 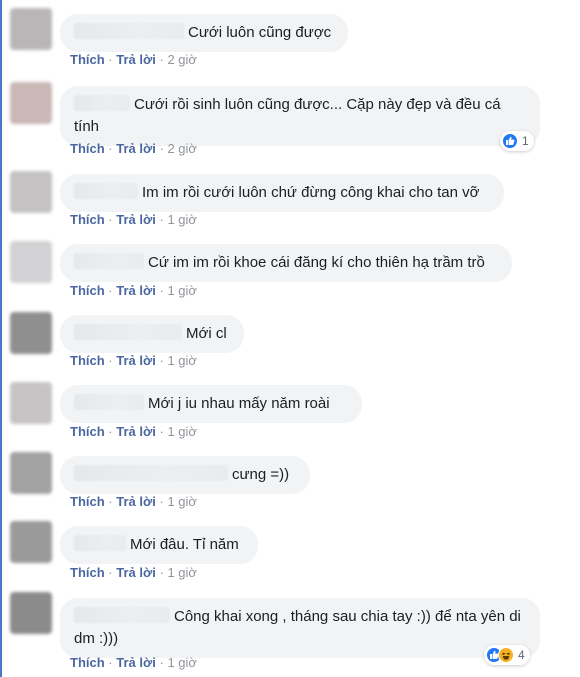 What do you see at coordinates (525, 141) in the screenshot?
I see `reaction-count: 1` at bounding box center [525, 141].